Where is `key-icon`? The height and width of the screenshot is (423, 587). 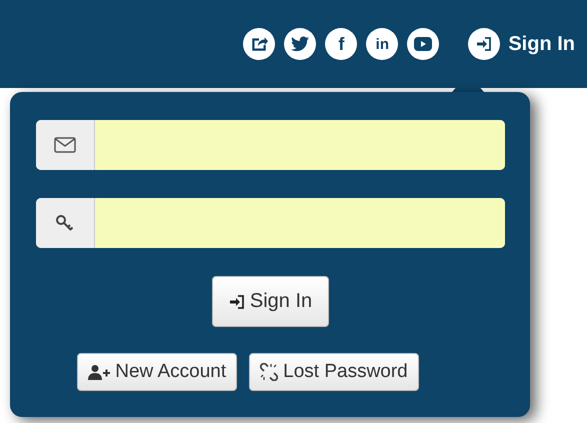 key-icon is located at coordinates (65, 223).